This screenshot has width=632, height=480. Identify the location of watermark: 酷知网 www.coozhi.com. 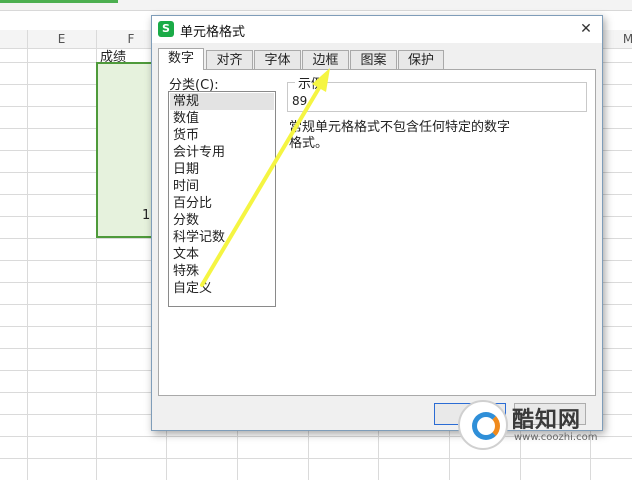
(535, 425).